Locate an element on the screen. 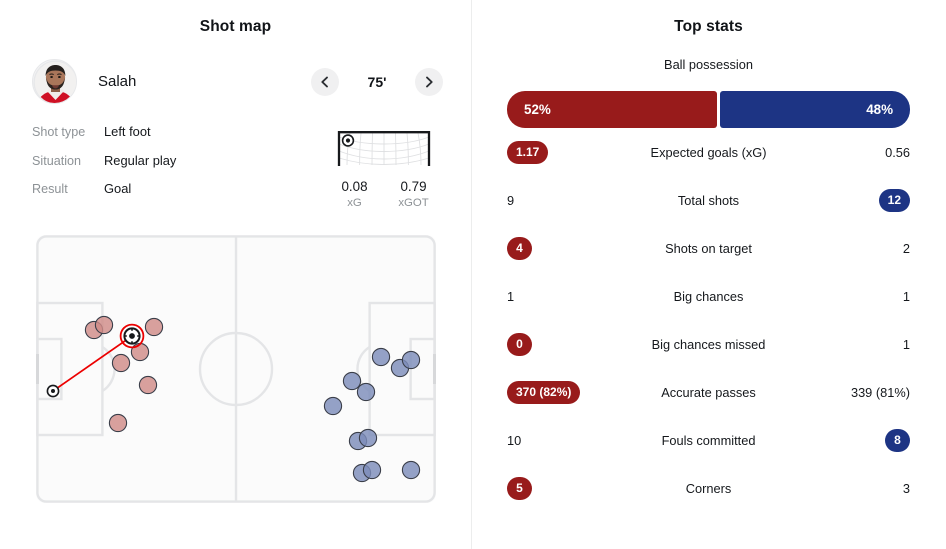 The height and width of the screenshot is (549, 946). next-shot-button is located at coordinates (429, 81).